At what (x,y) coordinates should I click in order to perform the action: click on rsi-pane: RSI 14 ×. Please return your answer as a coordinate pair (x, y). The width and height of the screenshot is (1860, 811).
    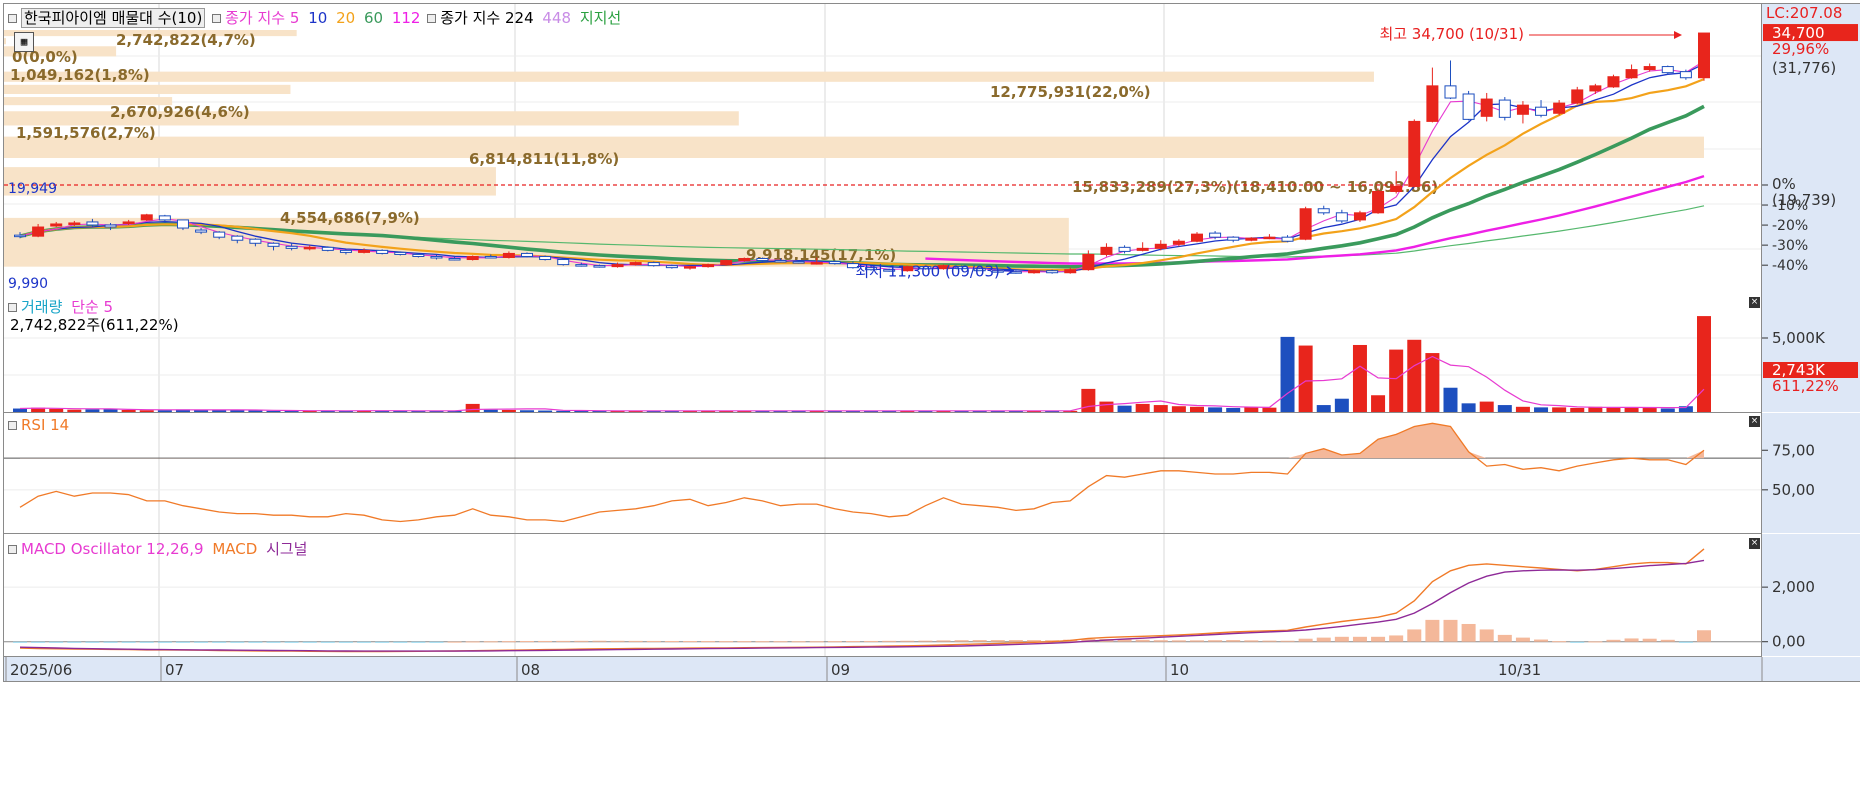
    Looking at the image, I should click on (882, 473).